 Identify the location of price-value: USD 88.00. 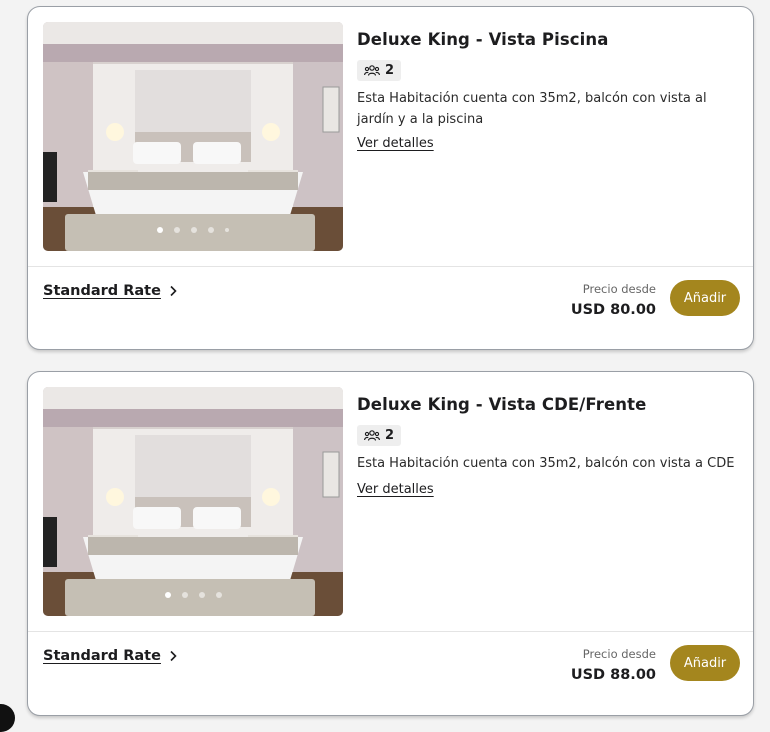
(613, 675).